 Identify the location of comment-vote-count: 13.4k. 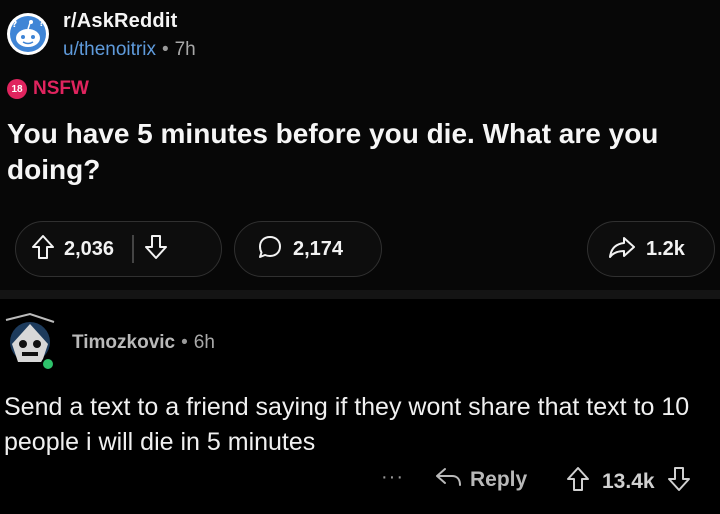
(628, 481).